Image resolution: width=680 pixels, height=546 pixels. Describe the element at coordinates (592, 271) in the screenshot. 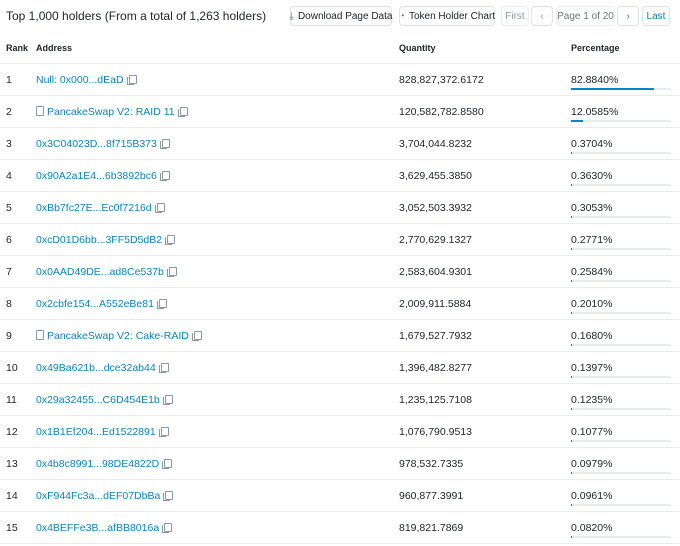

I see `percentage-value: 0.2584%` at that location.